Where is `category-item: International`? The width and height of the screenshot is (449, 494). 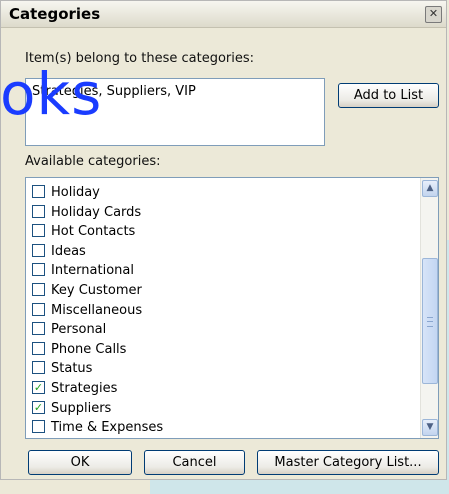
category-item: International is located at coordinates (83, 270).